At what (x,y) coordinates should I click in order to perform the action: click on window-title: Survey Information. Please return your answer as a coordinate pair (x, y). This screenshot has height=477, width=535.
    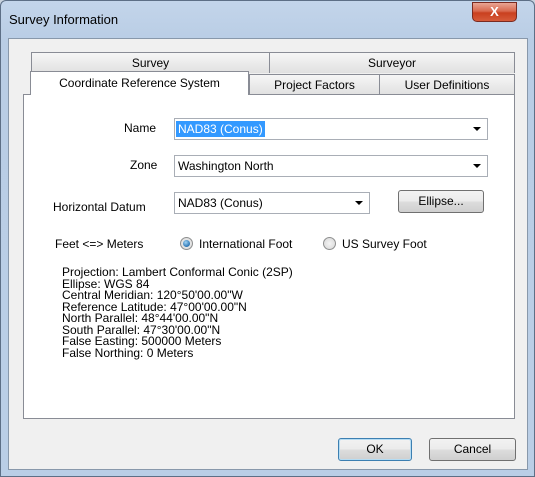
    Looking at the image, I should click on (64, 19).